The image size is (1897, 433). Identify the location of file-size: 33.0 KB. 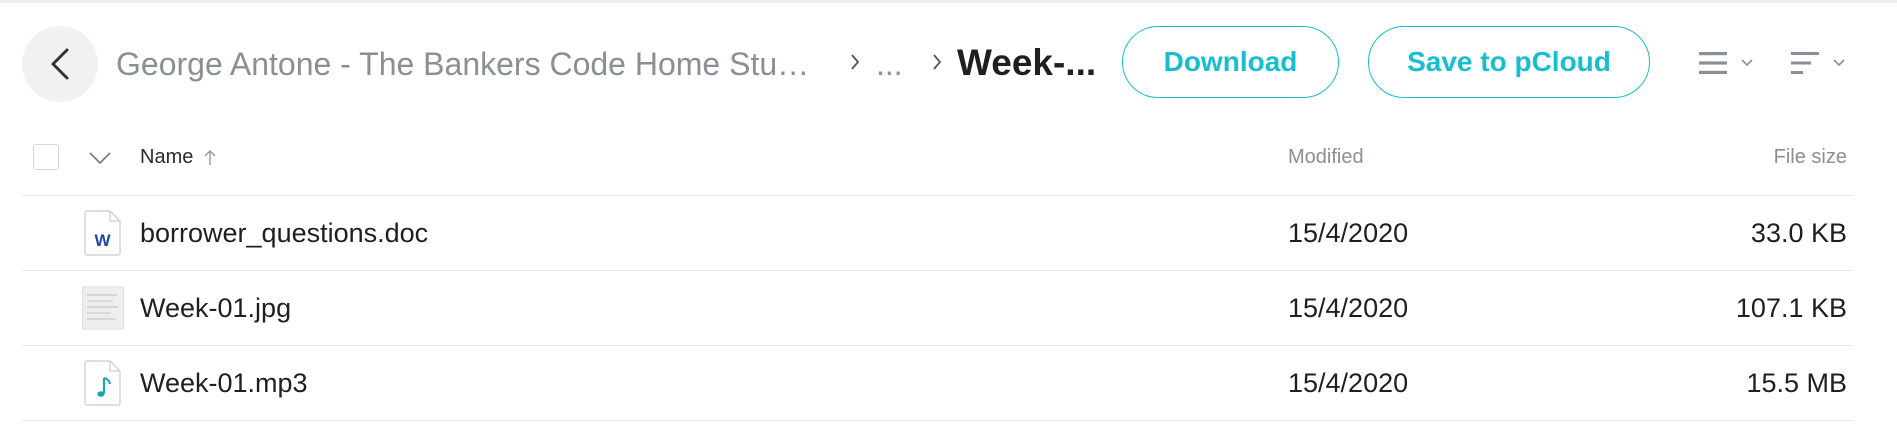
(1798, 233).